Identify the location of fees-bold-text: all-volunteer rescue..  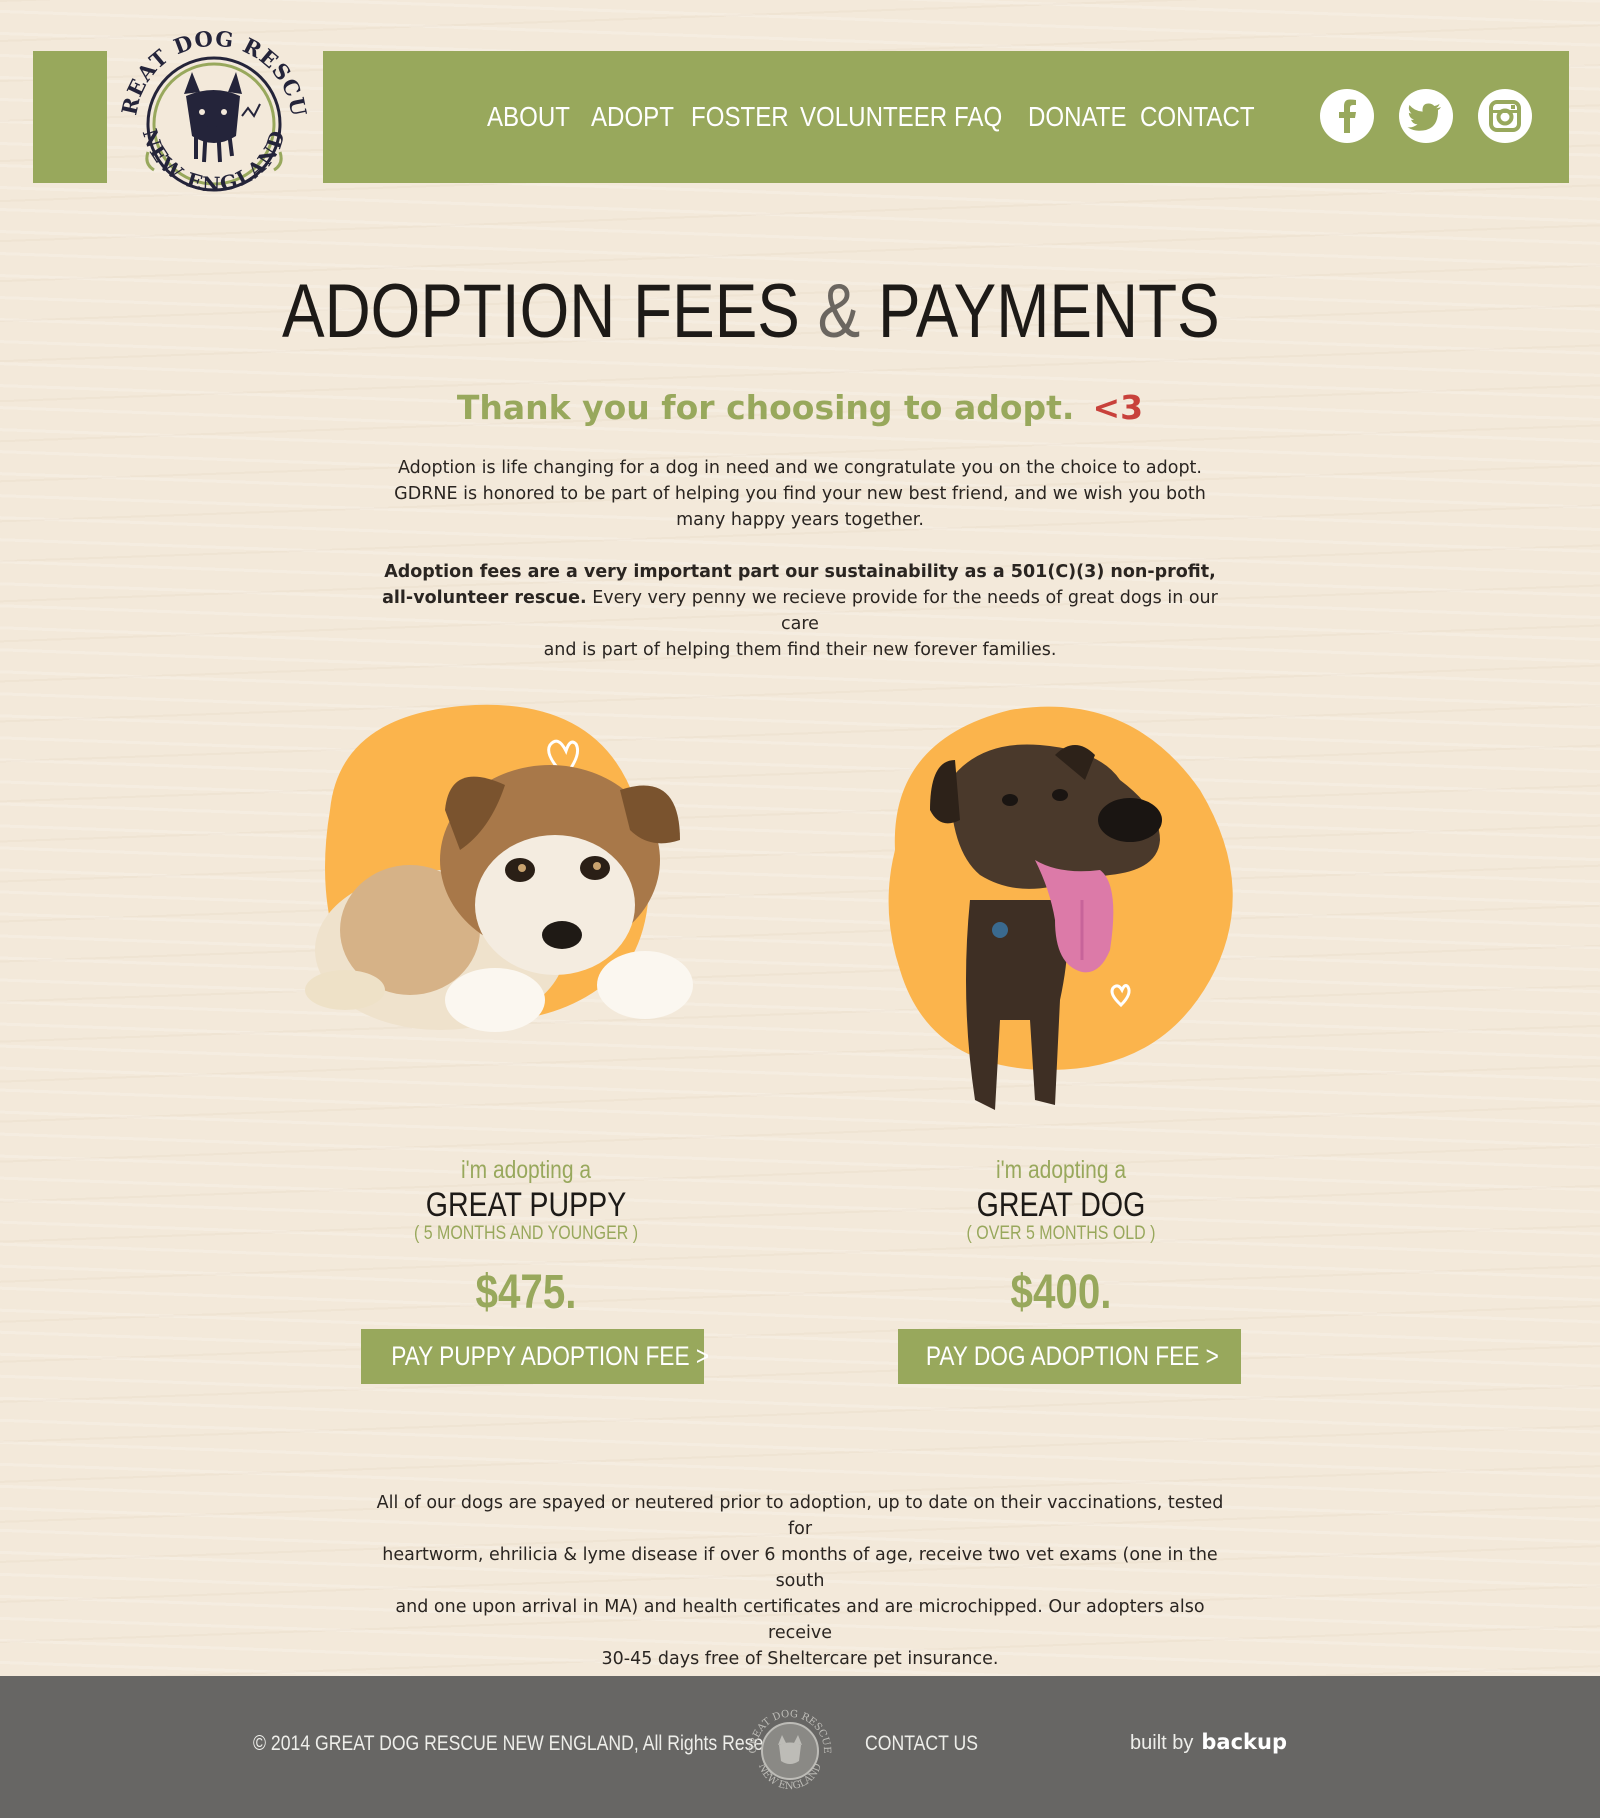
(484, 598).